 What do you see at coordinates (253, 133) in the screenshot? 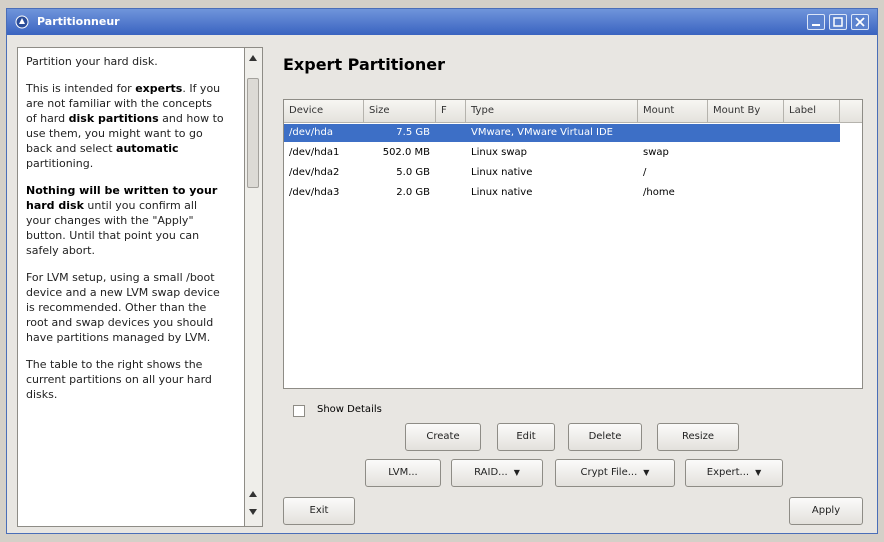
I see `scrollbar-thumb` at bounding box center [253, 133].